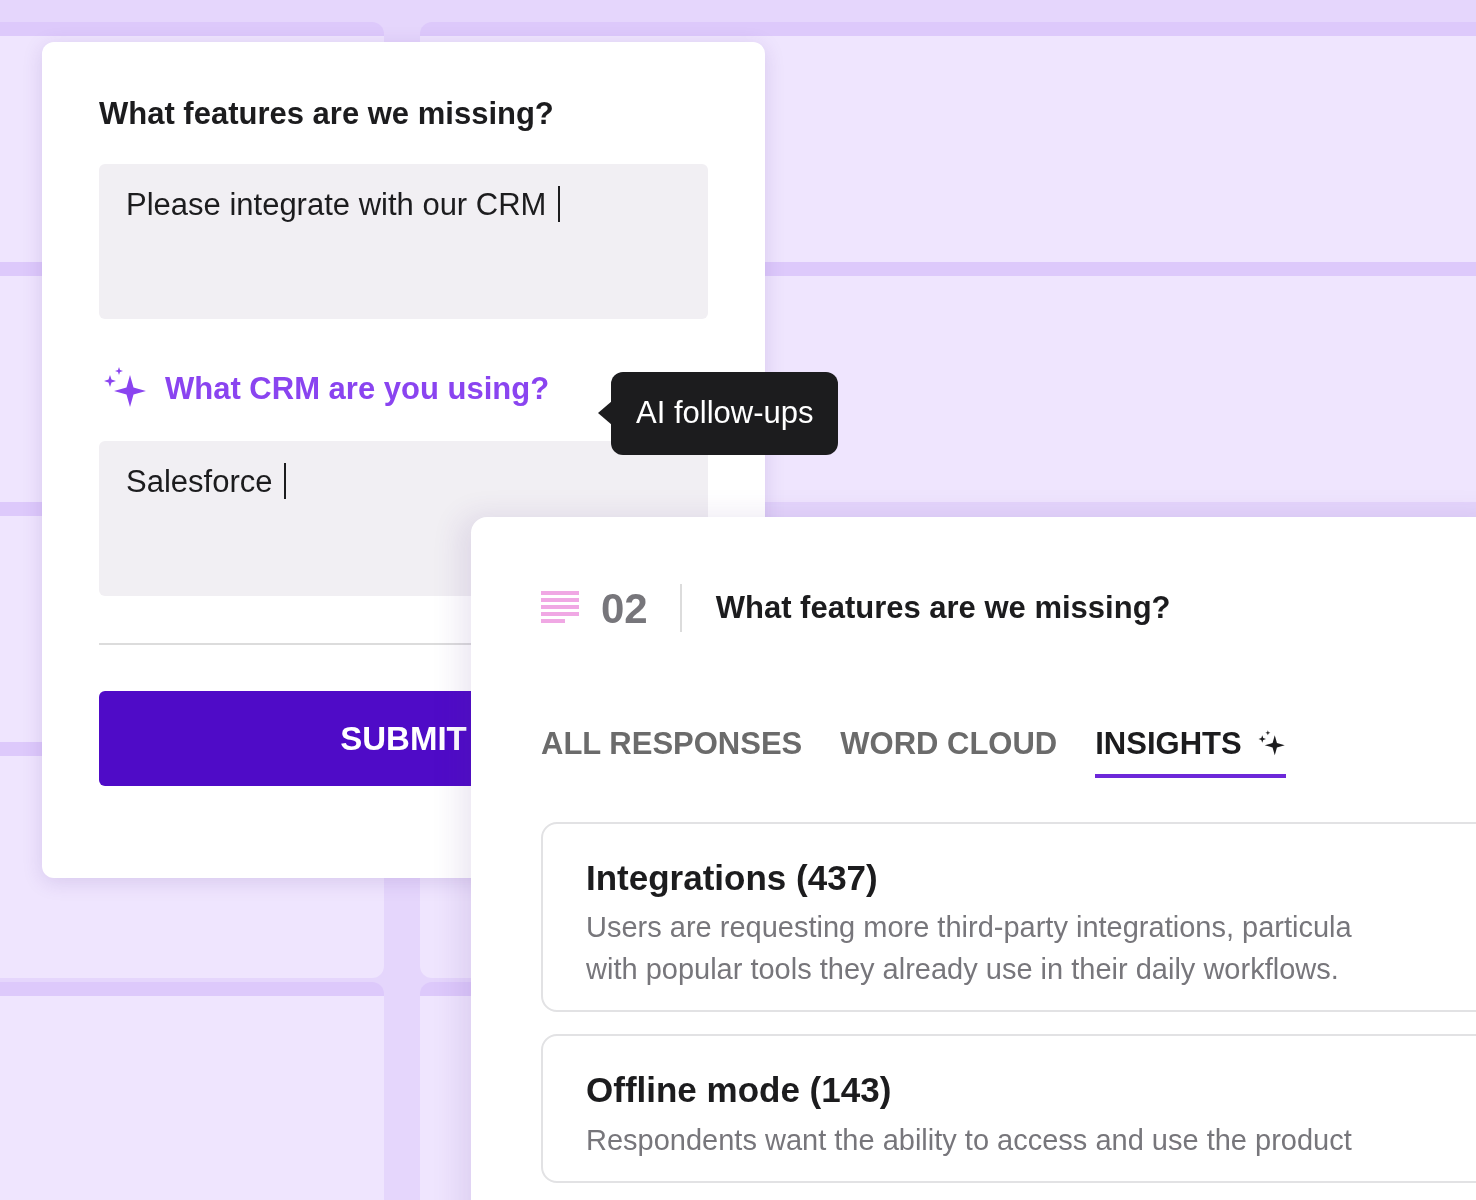 The height and width of the screenshot is (1200, 1476). I want to click on insight-description: with popular tools they already use in their daily workflows., so click(963, 969).